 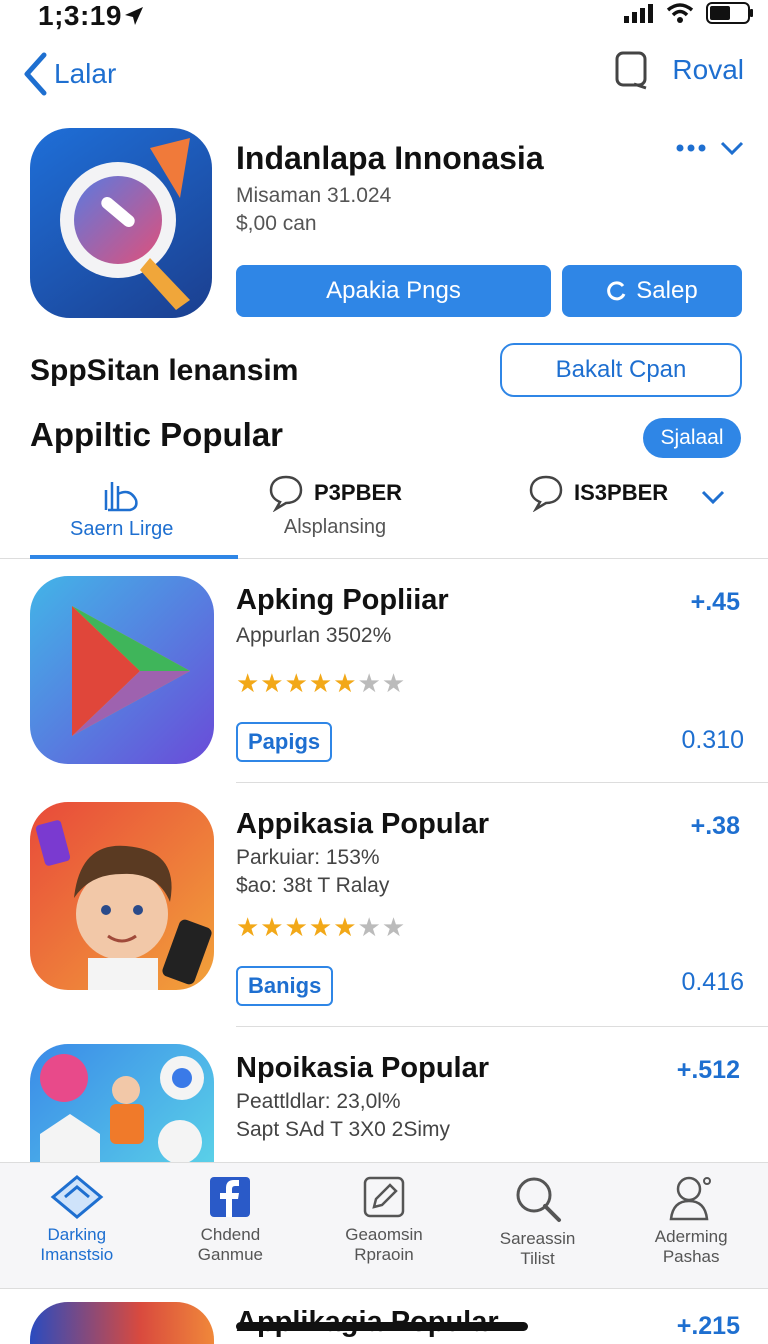 I want to click on setup-button: Salep, so click(x=652, y=291).